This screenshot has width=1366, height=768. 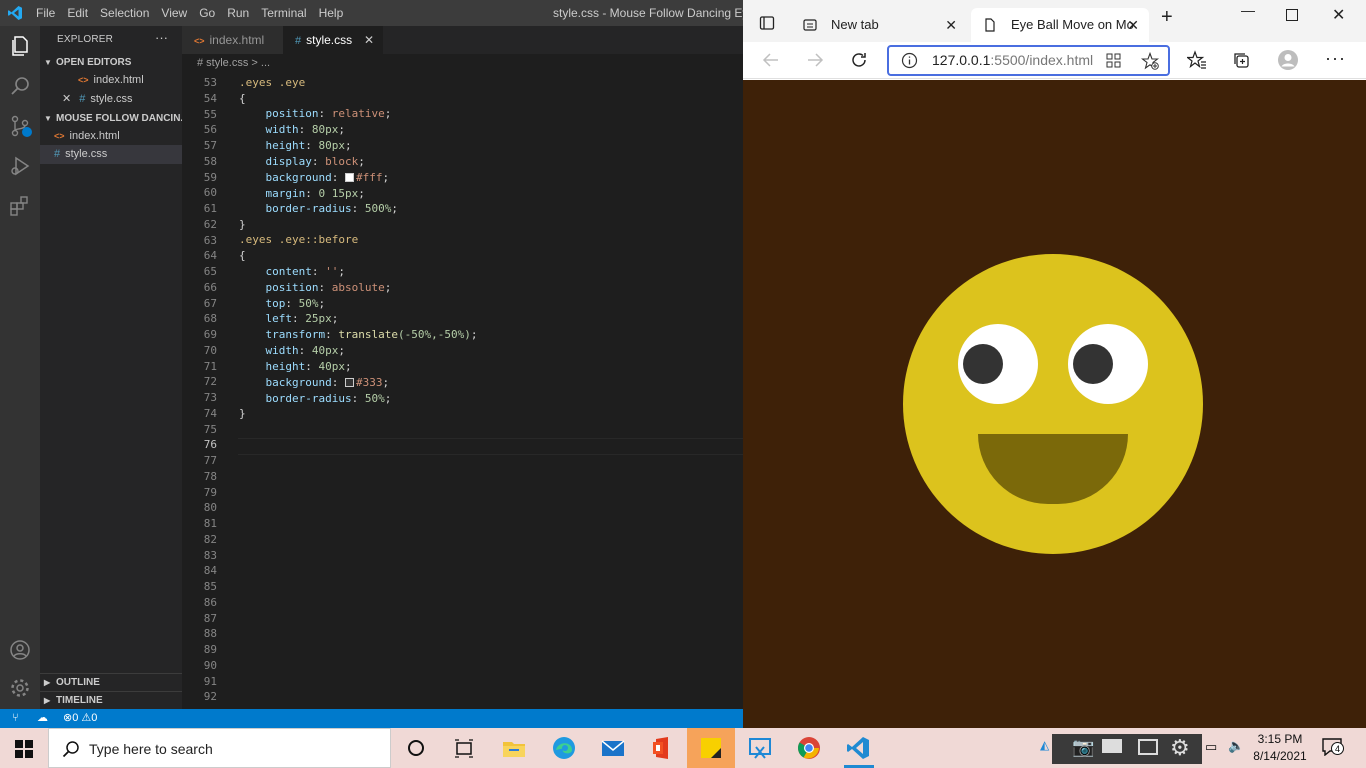 I want to click on info-icon, so click(x=909, y=60).